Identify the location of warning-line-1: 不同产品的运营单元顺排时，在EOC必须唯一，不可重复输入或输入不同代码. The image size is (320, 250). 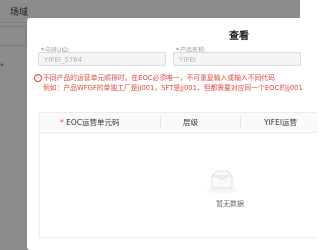
(159, 78).